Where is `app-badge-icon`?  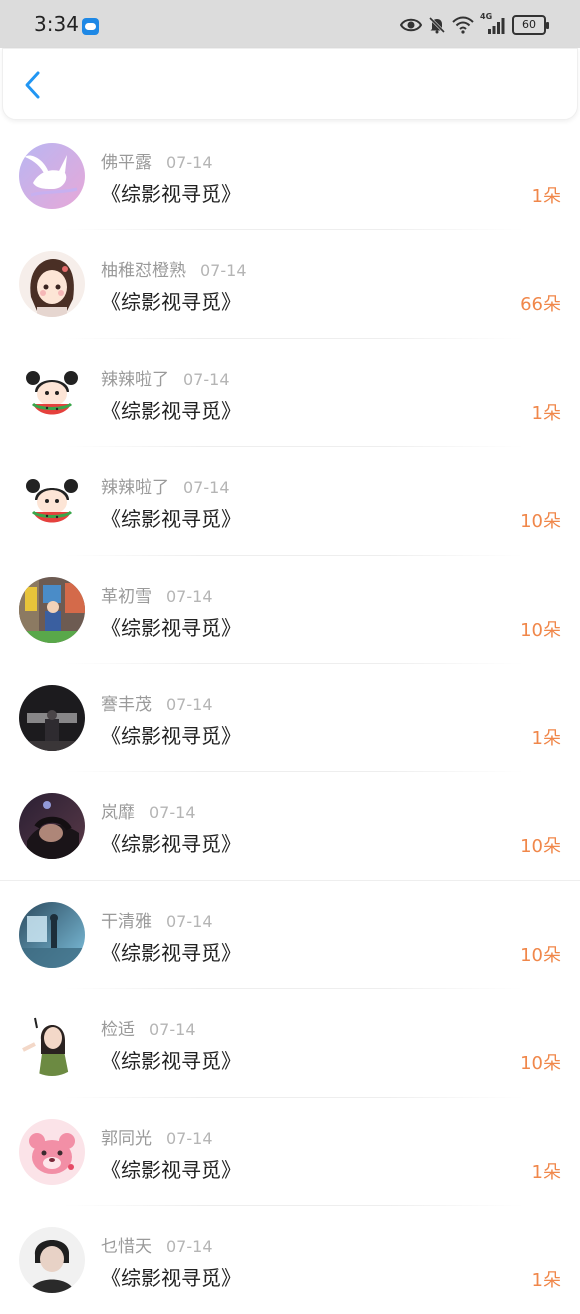 app-badge-icon is located at coordinates (90, 26).